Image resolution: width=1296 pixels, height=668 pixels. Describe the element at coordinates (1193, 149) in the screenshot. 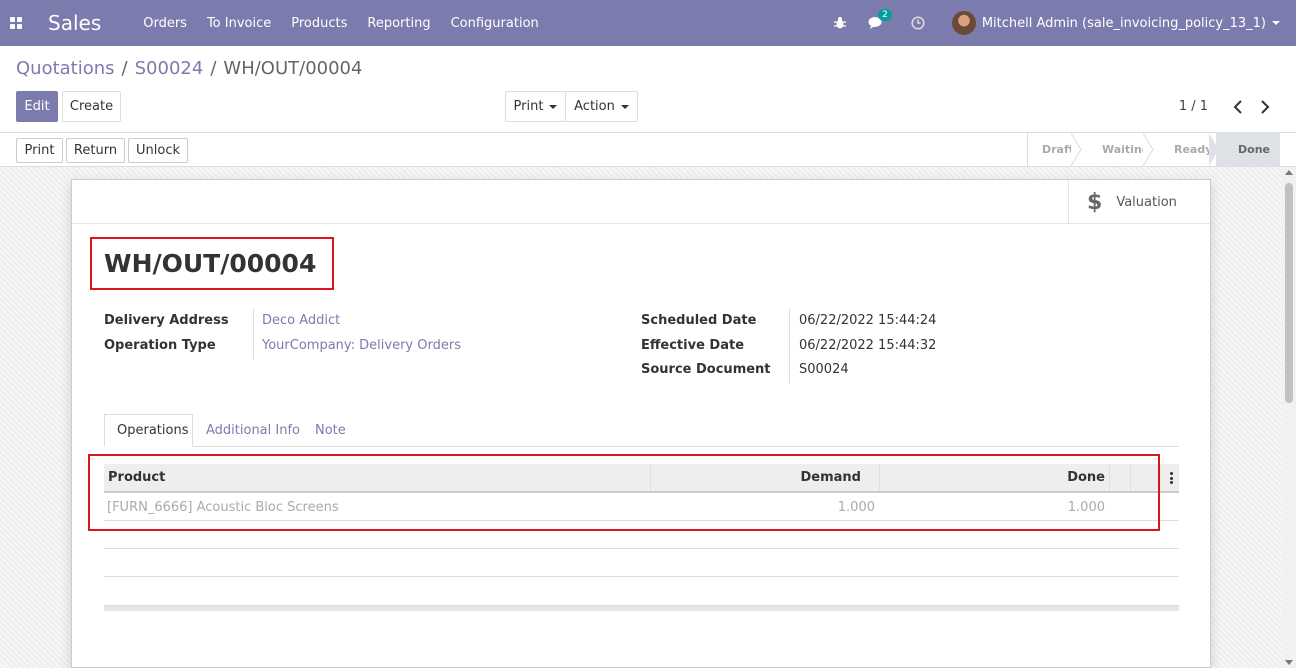

I see `stage-label: Ready` at that location.